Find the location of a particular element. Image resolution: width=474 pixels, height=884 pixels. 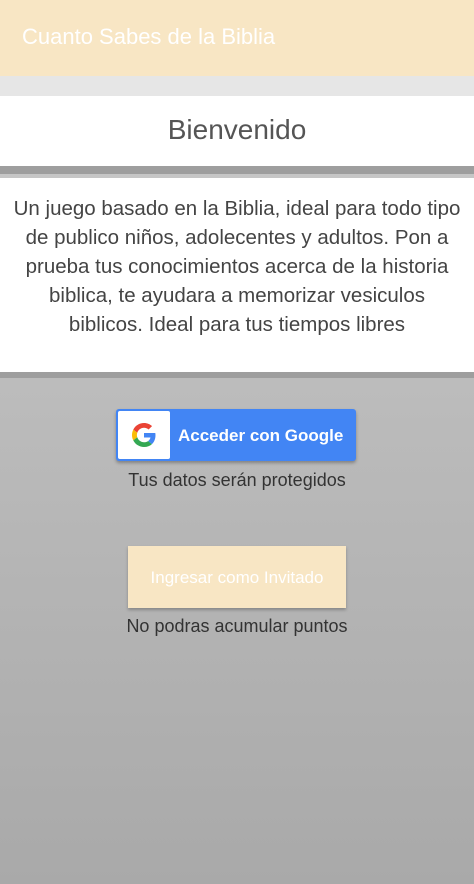

google-signin-label: Acceder con Google is located at coordinates (261, 435).